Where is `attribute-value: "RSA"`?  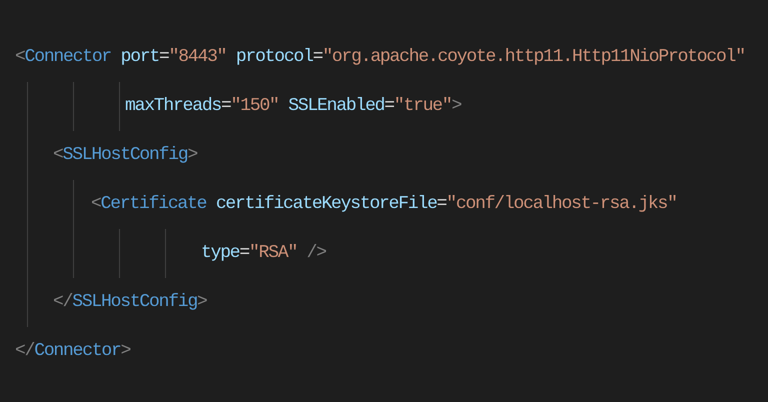
attribute-value: "RSA" is located at coordinates (273, 253).